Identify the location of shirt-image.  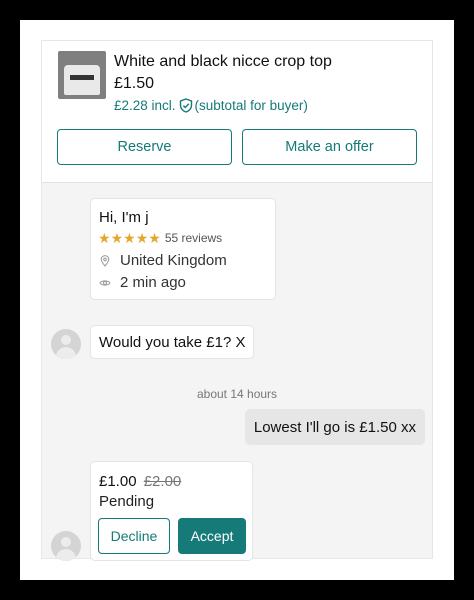
(82, 80).